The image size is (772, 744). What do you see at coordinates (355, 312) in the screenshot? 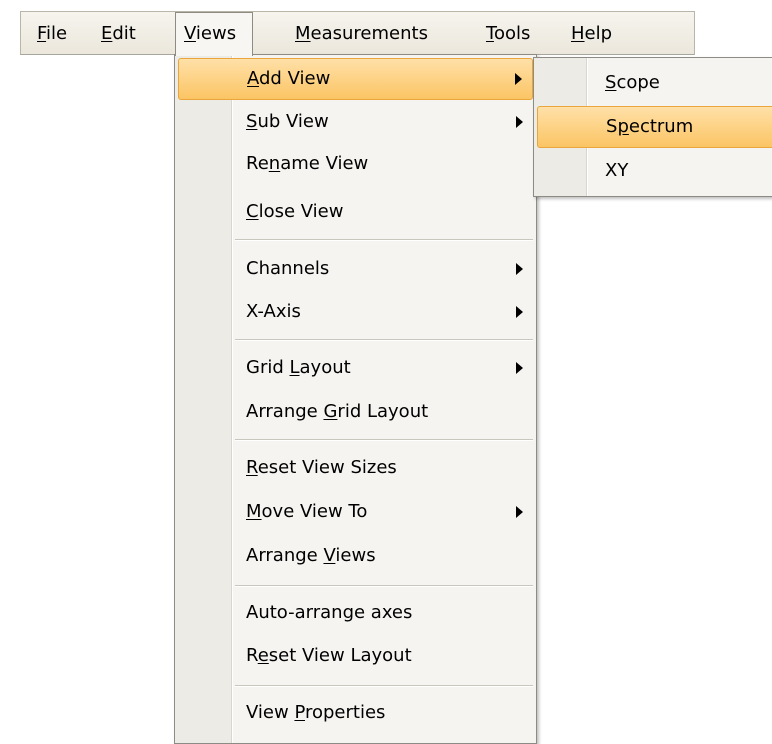
I see `menu-item-x-axis: X-Axis` at bounding box center [355, 312].